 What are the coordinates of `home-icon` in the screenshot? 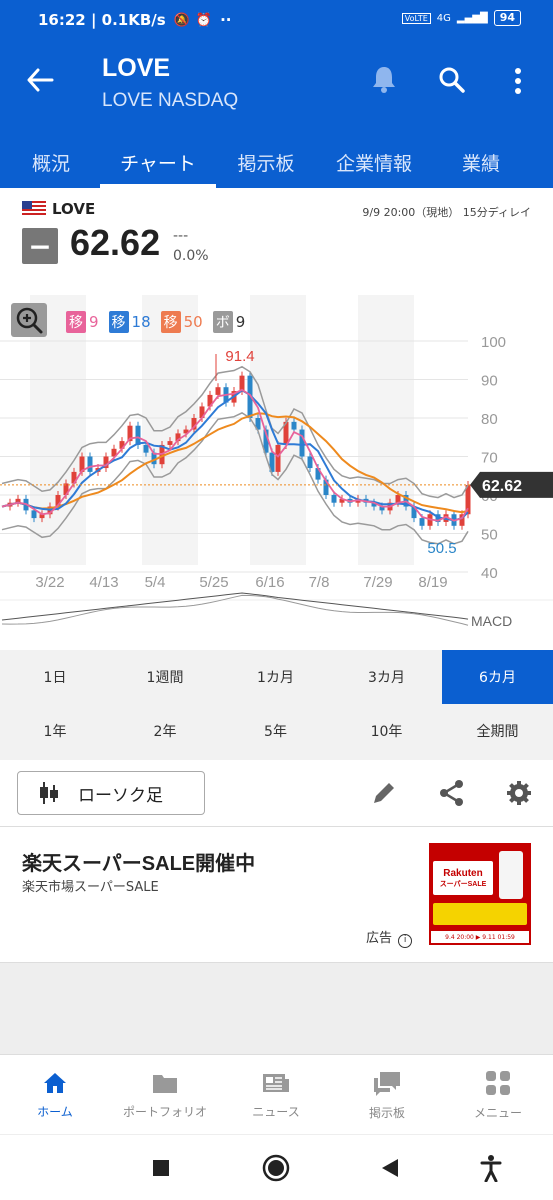 It's located at (55, 1082).